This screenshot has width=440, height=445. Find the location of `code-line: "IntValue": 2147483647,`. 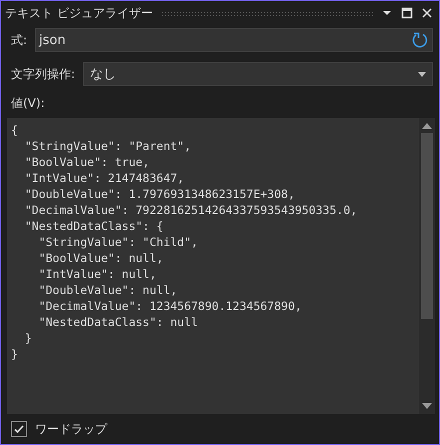

code-line: "IntValue": 2147483647, is located at coordinates (105, 178).